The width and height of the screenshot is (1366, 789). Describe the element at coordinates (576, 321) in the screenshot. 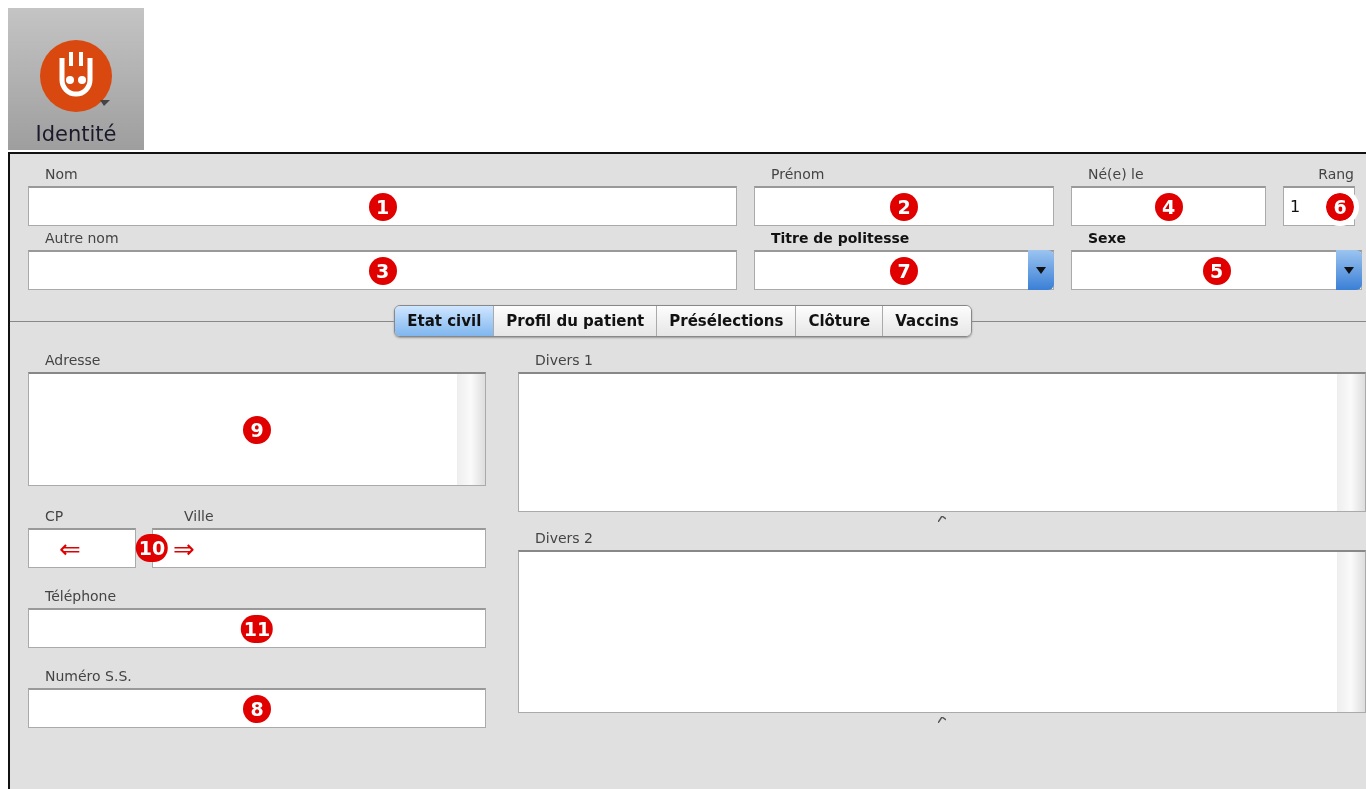

I see `tab: Profil du patient` at that location.